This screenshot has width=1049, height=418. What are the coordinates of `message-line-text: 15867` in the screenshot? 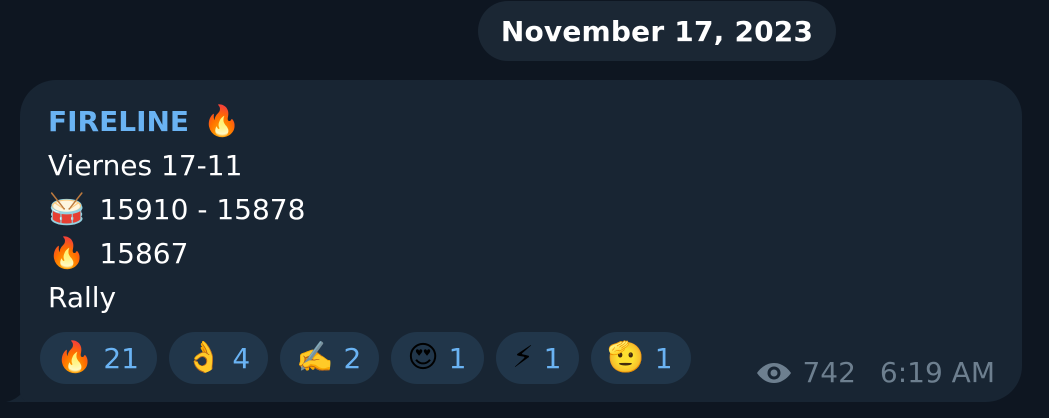 It's located at (144, 253).